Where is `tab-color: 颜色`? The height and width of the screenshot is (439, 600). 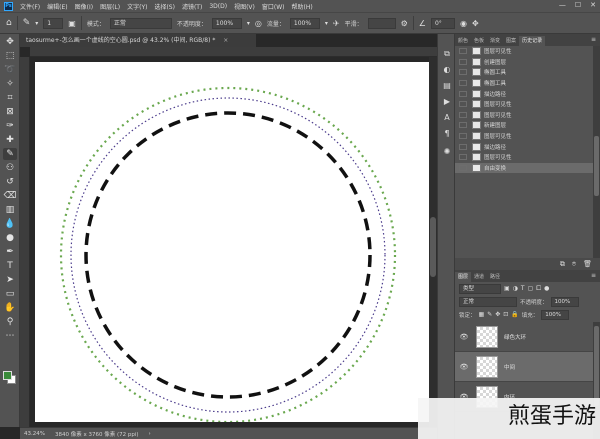 tab-color: 颜色 is located at coordinates (463, 41).